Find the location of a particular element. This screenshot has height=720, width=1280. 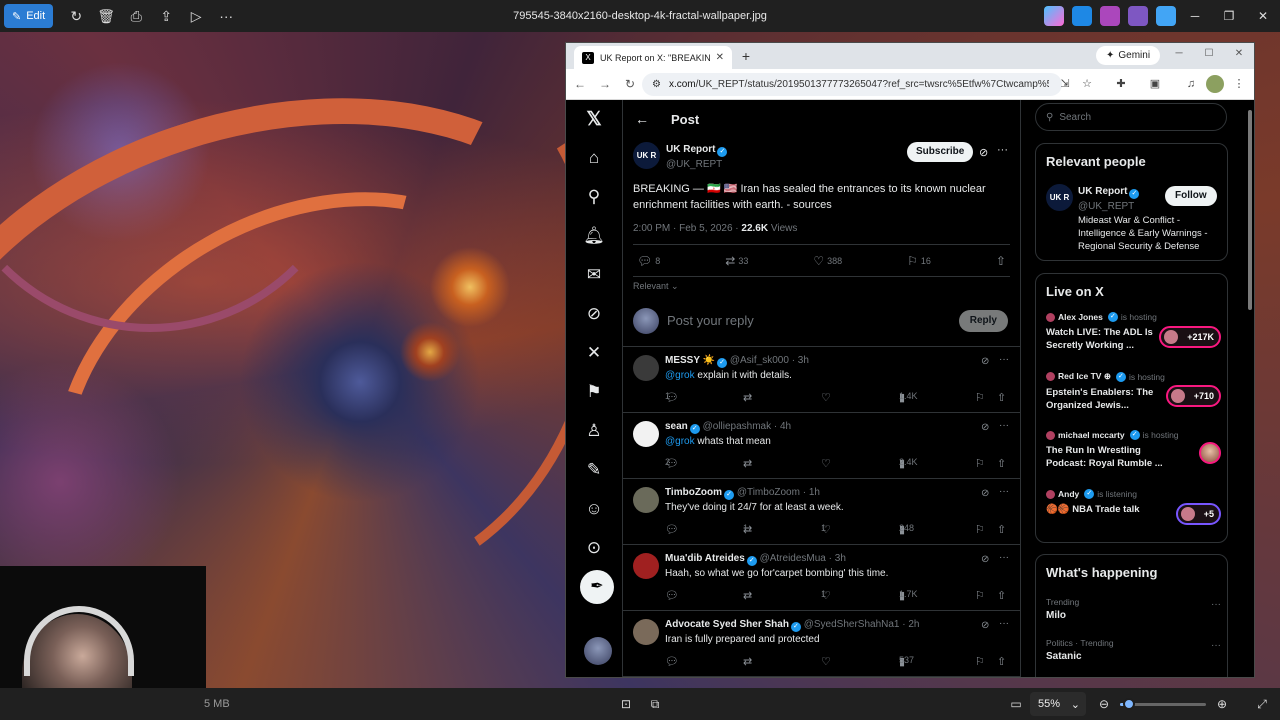

more-options-icon: ··· is located at coordinates (226, 16).